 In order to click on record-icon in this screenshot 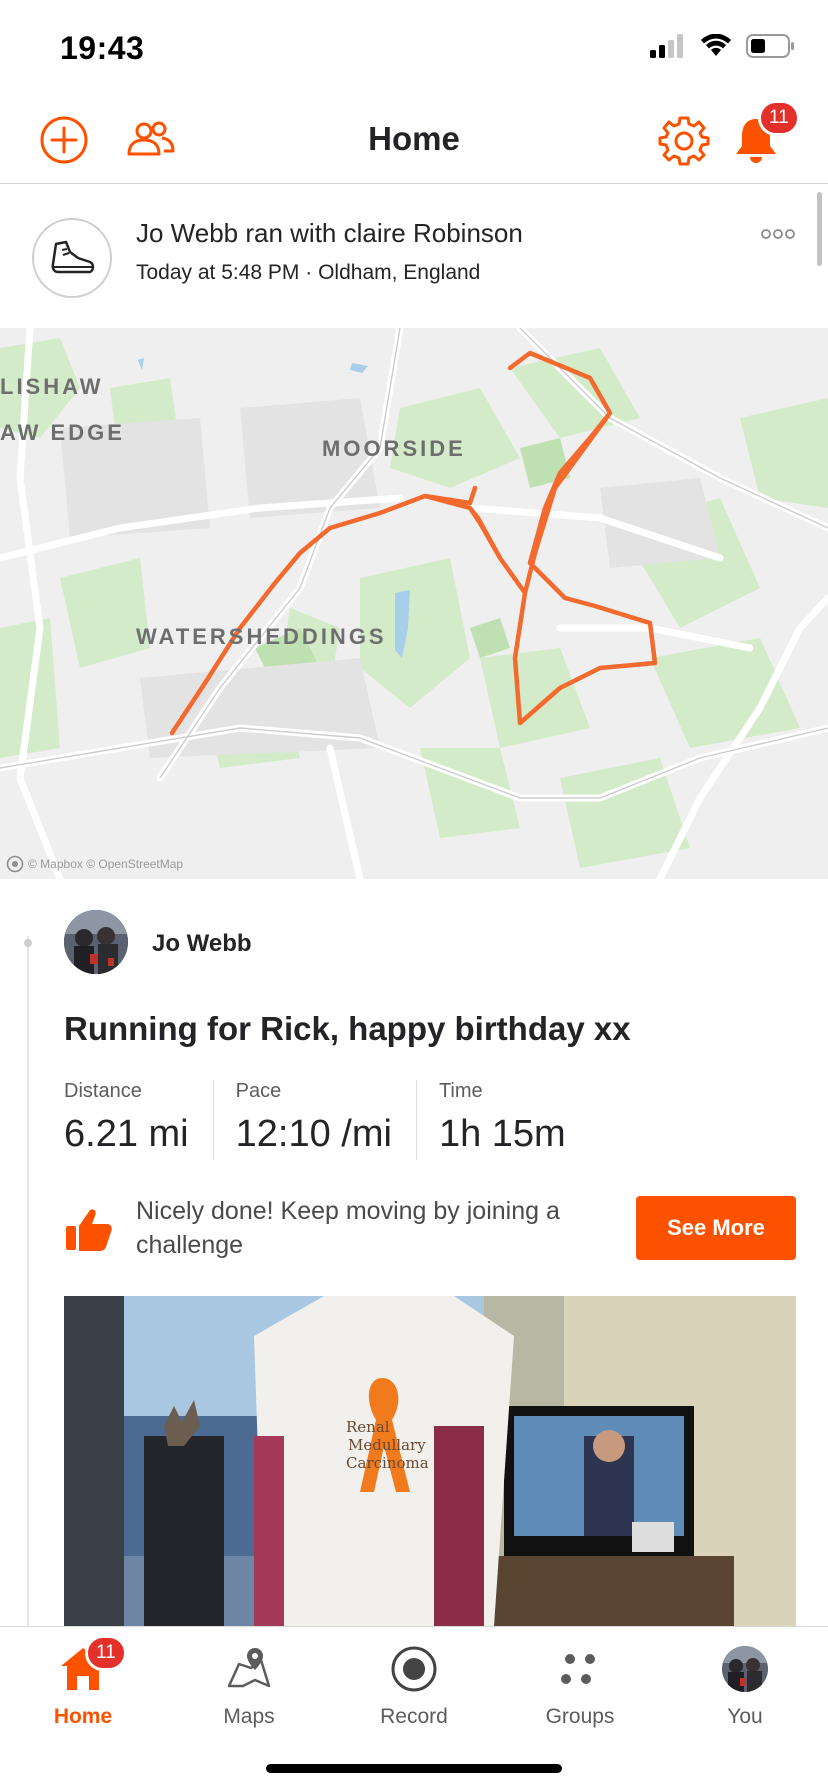, I will do `click(414, 1669)`.